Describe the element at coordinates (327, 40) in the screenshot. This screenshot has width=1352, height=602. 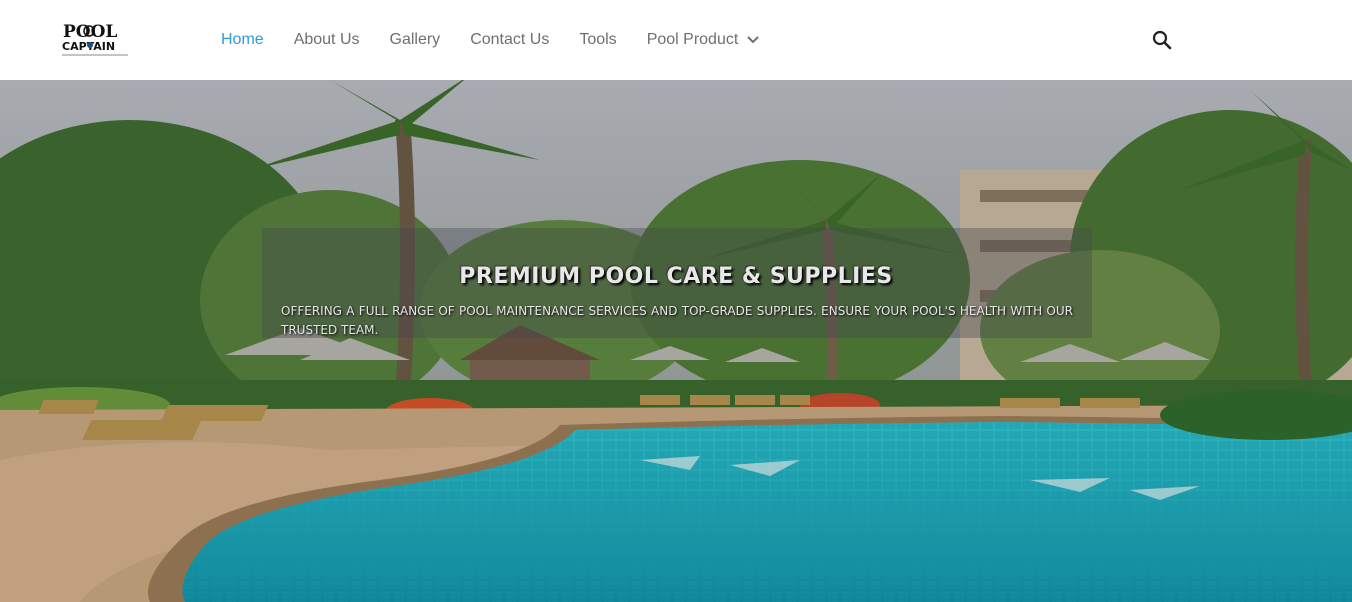
I see `nav-about-us: About Us` at that location.